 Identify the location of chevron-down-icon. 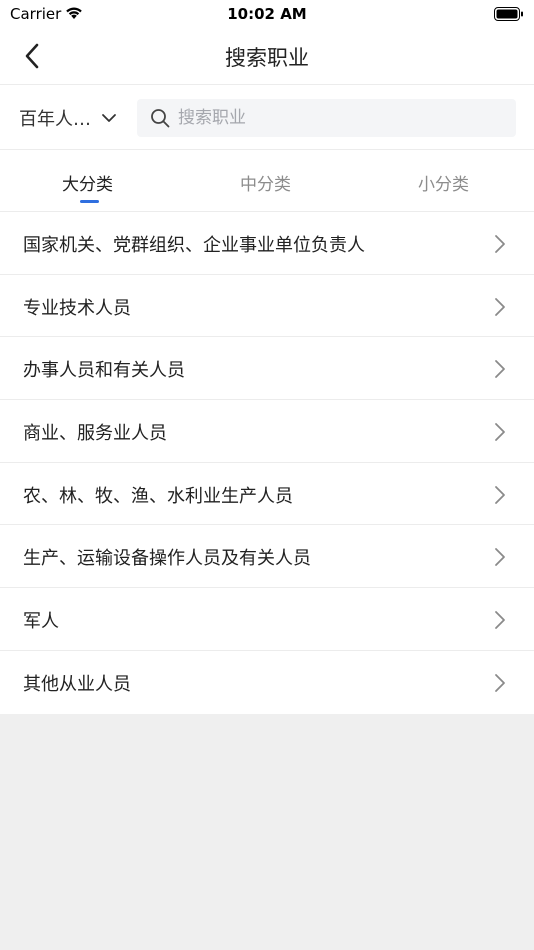
(109, 118).